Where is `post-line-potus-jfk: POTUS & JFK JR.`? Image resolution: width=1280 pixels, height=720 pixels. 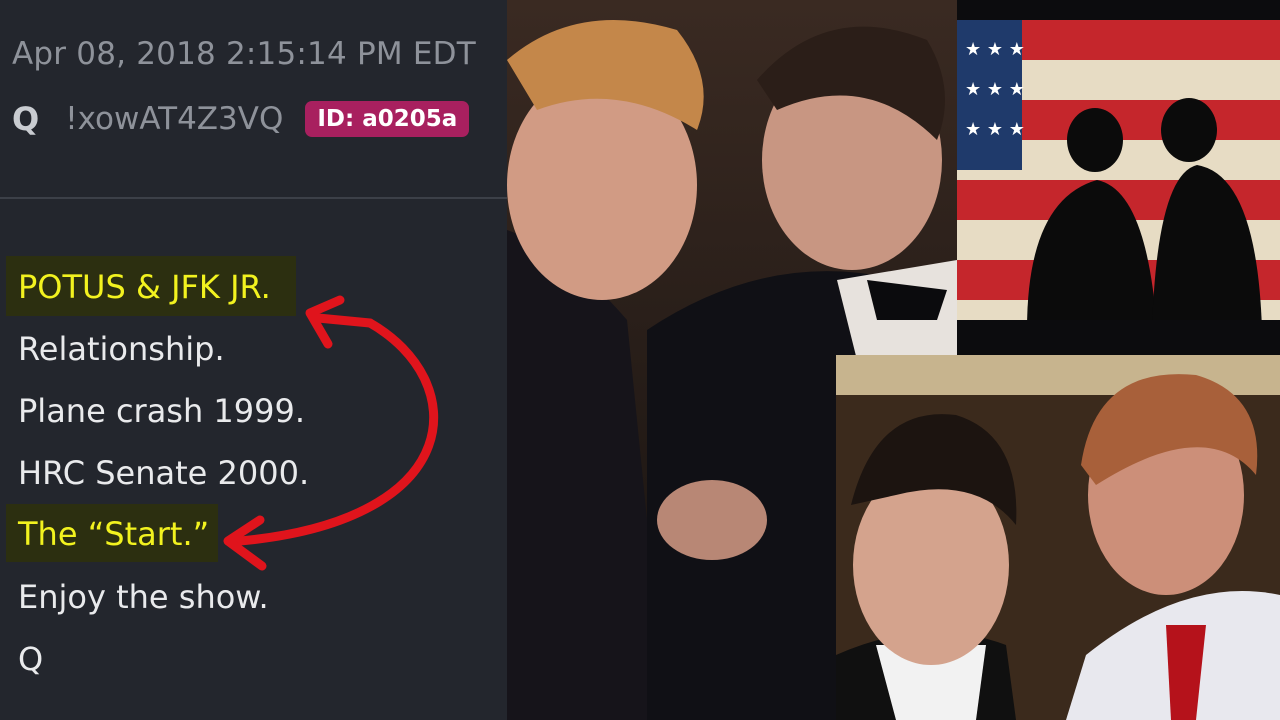
post-line-potus-jfk: POTUS & JFK JR. is located at coordinates (144, 287).